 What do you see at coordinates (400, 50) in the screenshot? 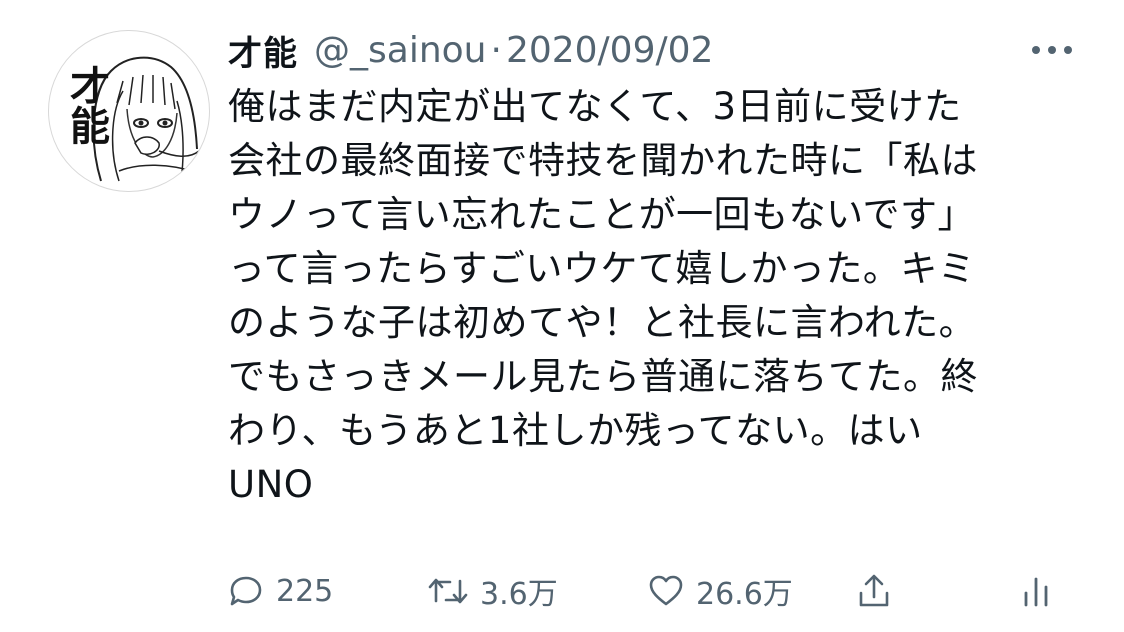
I see `user-handle: @_sainou` at bounding box center [400, 50].